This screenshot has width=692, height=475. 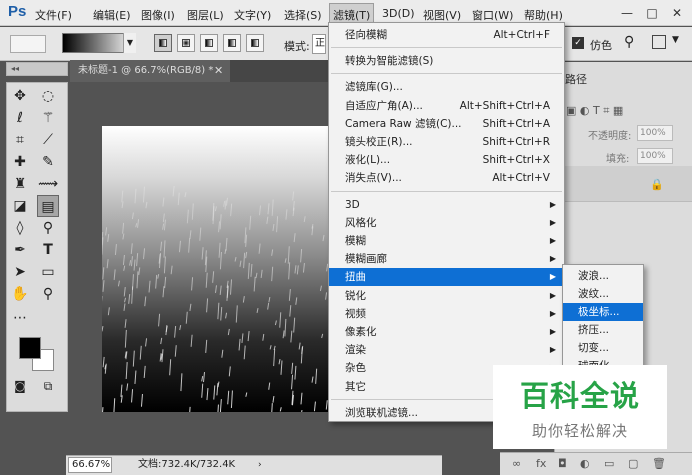 I want to click on fx-icon: fx, so click(x=541, y=463).